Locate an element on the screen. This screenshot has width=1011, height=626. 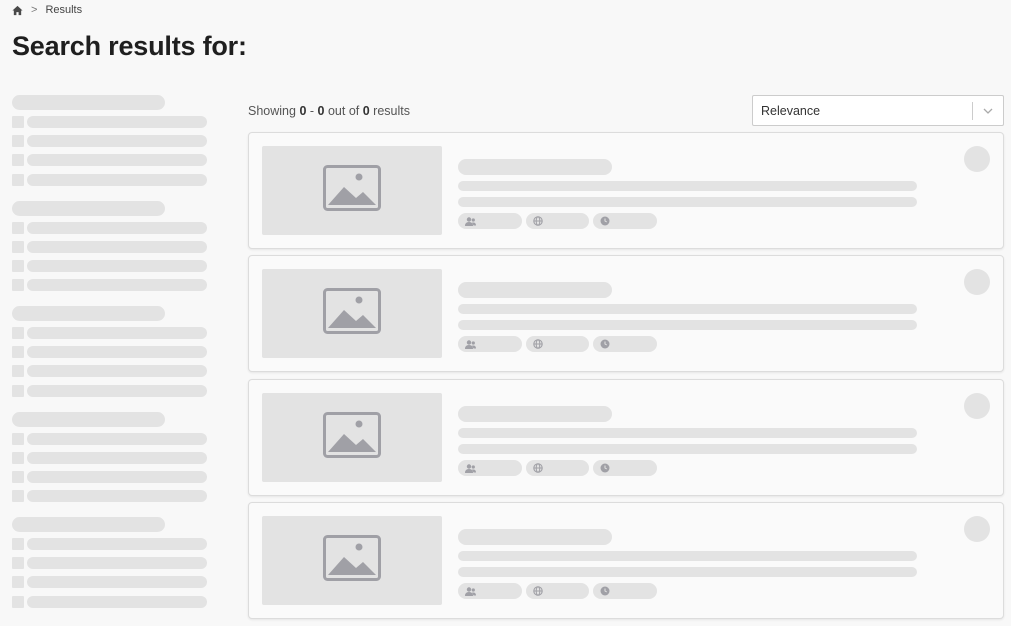
chevron-down-icon is located at coordinates (988, 111).